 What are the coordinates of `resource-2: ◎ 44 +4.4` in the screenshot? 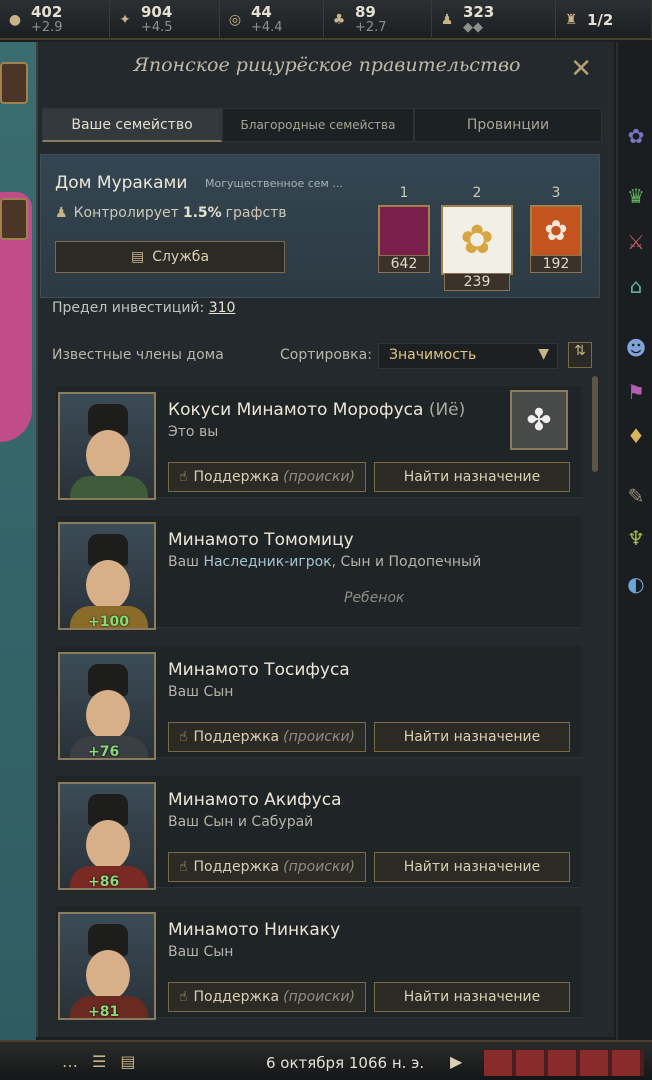 It's located at (272, 20).